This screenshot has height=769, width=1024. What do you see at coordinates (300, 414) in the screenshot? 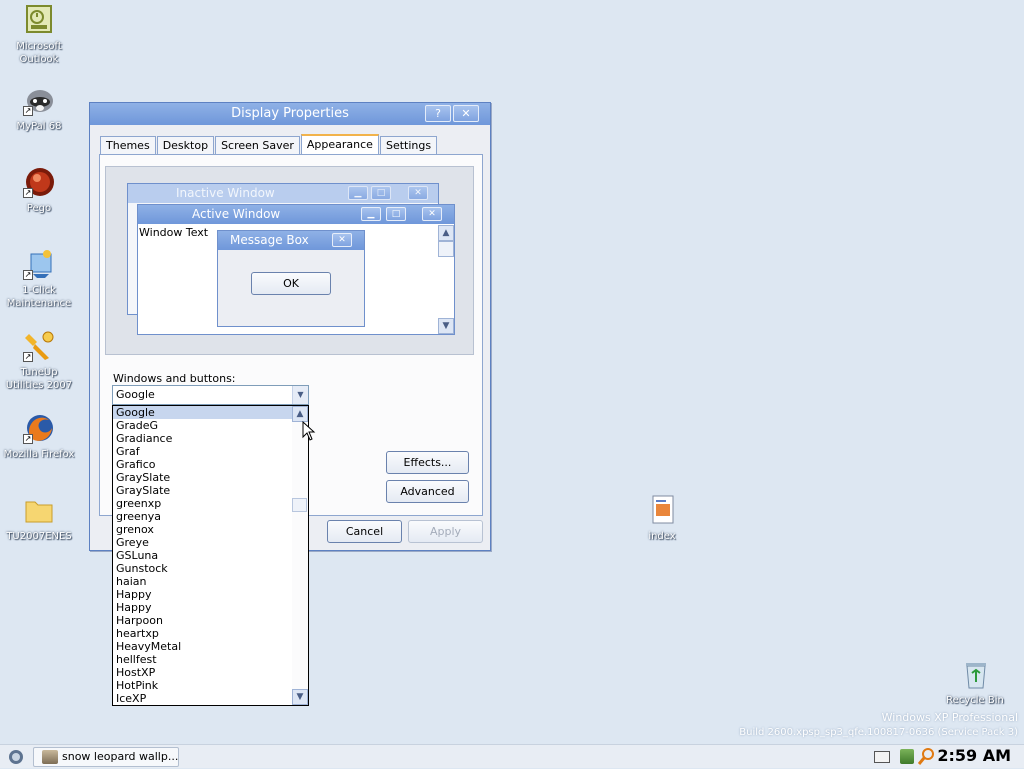
I see `scroll-up-icon: ▲` at bounding box center [300, 414].